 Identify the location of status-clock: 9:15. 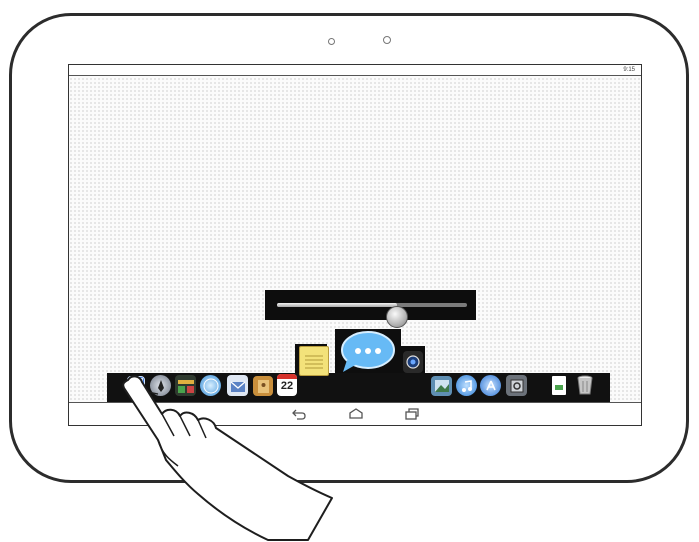
(629, 70).